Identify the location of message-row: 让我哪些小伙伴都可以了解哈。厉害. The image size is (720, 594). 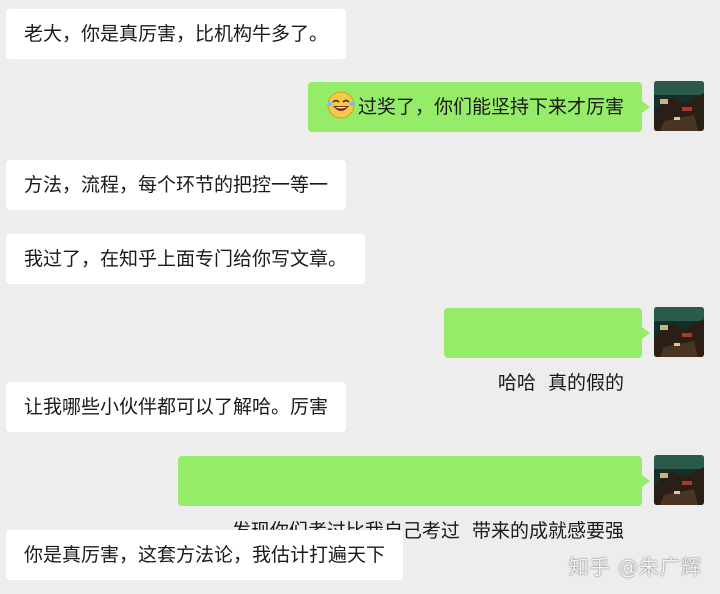
(360, 407).